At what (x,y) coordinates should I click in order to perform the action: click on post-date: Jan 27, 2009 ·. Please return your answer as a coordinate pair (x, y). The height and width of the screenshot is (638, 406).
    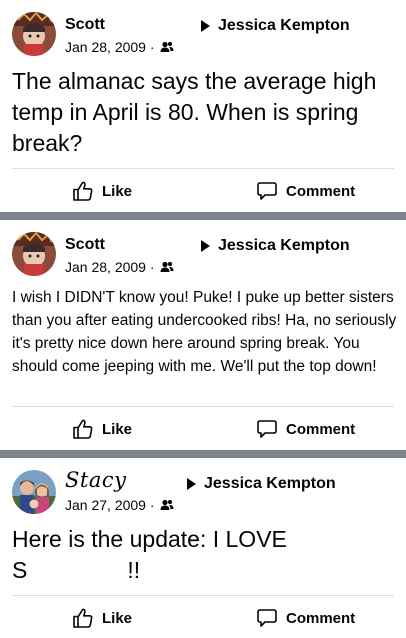
    Looking at the image, I should click on (110, 505).